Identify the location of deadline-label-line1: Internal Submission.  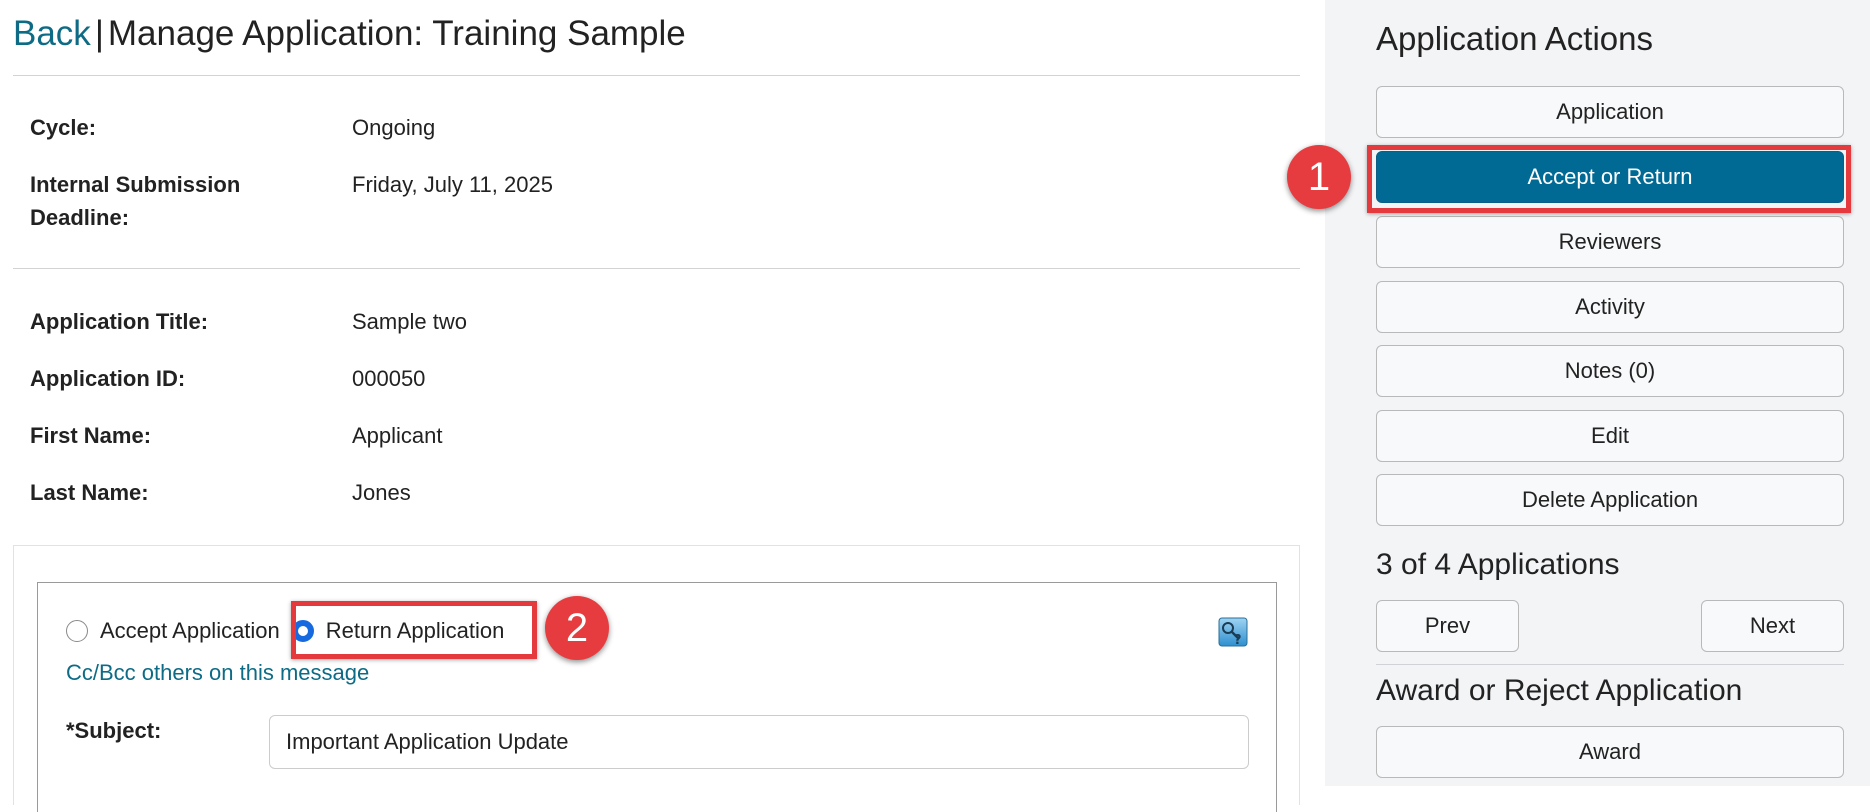
(135, 184).